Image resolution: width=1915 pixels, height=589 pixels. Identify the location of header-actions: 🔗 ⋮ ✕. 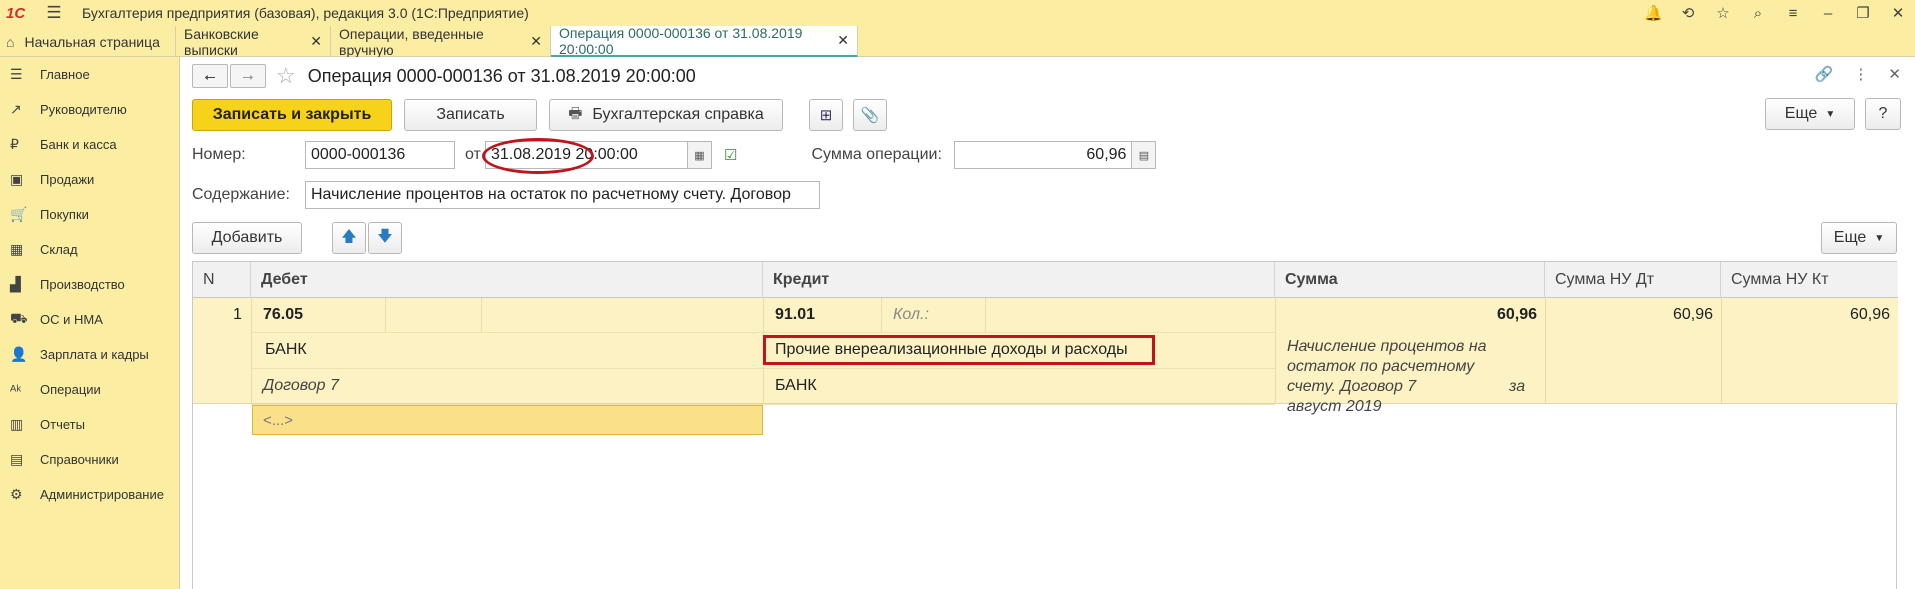
(1858, 74).